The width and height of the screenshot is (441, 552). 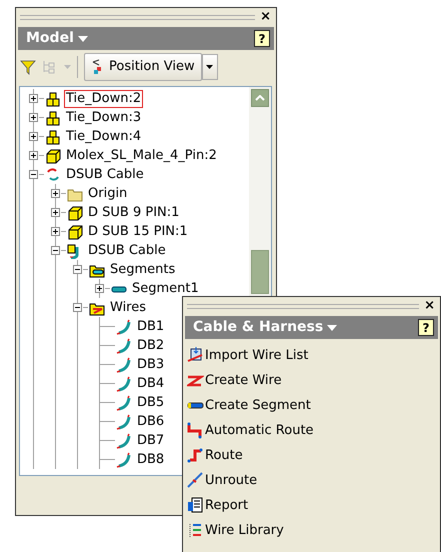 I want to click on harness-icon, so click(x=53, y=174).